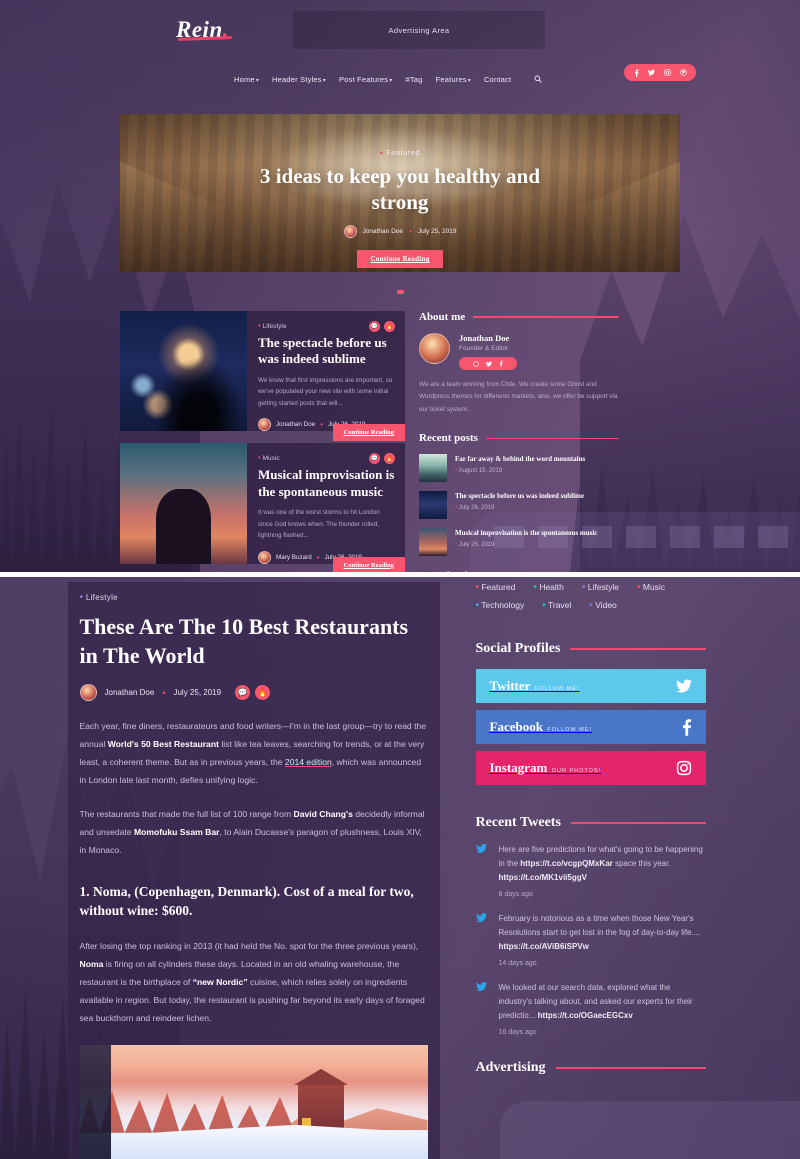 The image size is (800, 1159). What do you see at coordinates (453, 79) in the screenshot?
I see `nav-item-features: Features▾` at bounding box center [453, 79].